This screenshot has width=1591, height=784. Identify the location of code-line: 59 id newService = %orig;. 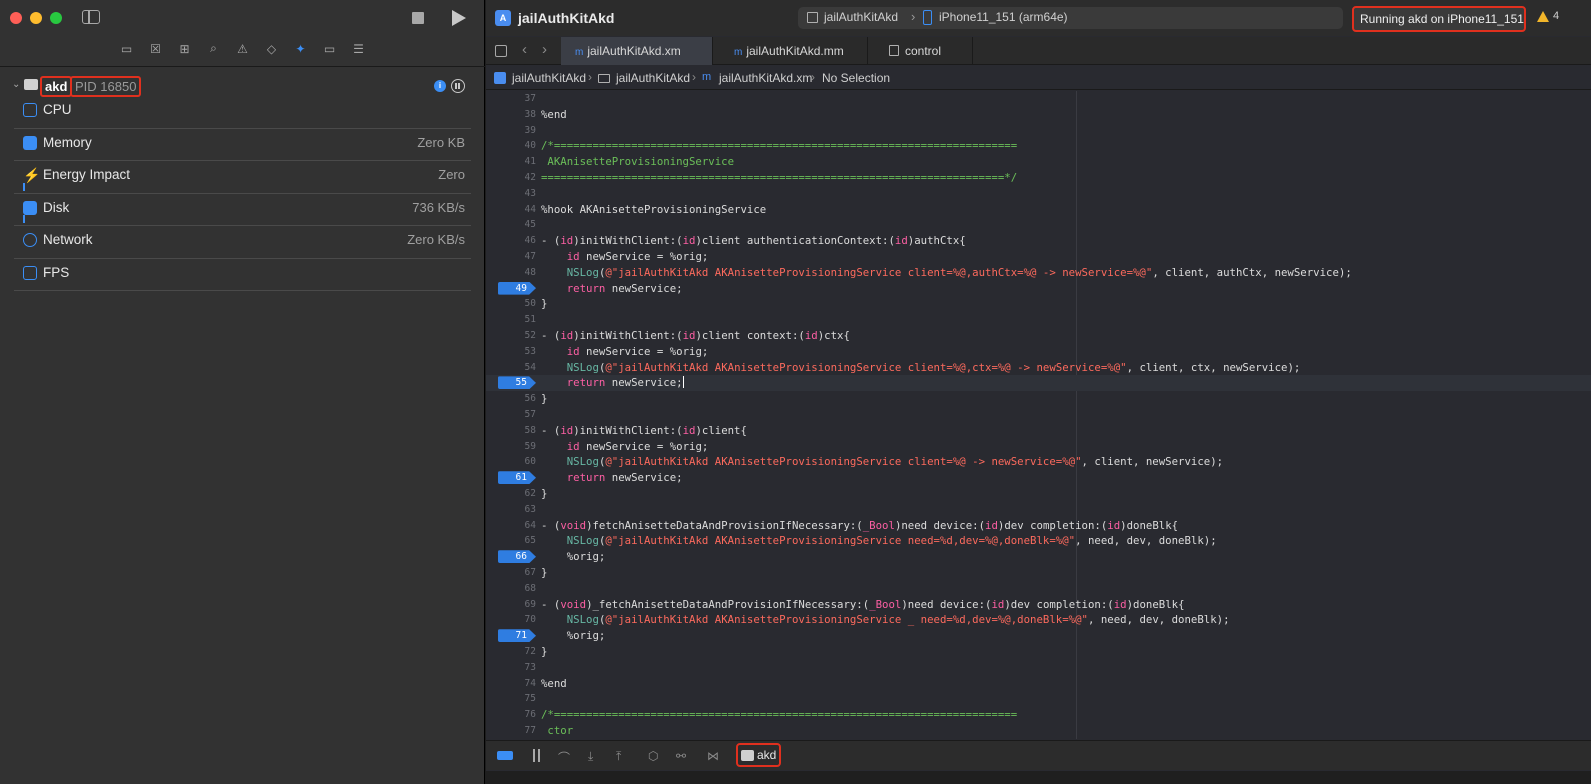
(1038, 447).